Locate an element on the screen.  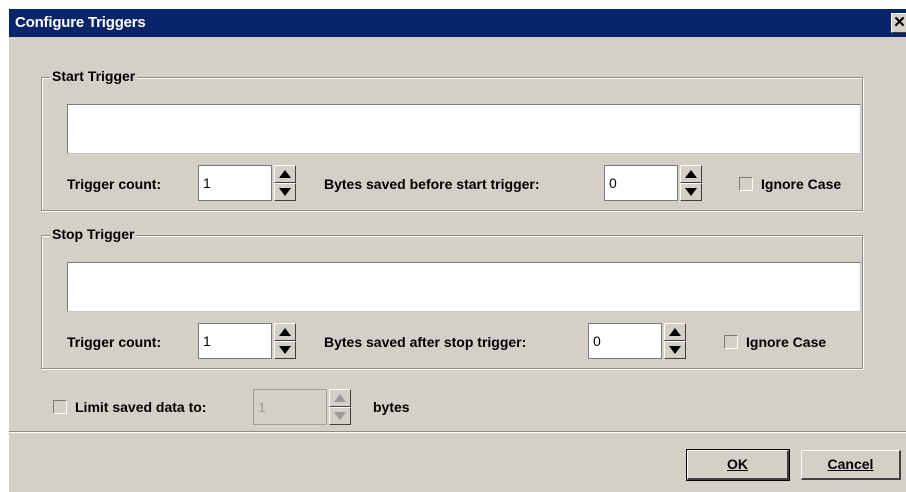
stop-trigger-count-input: 1 is located at coordinates (235, 341).